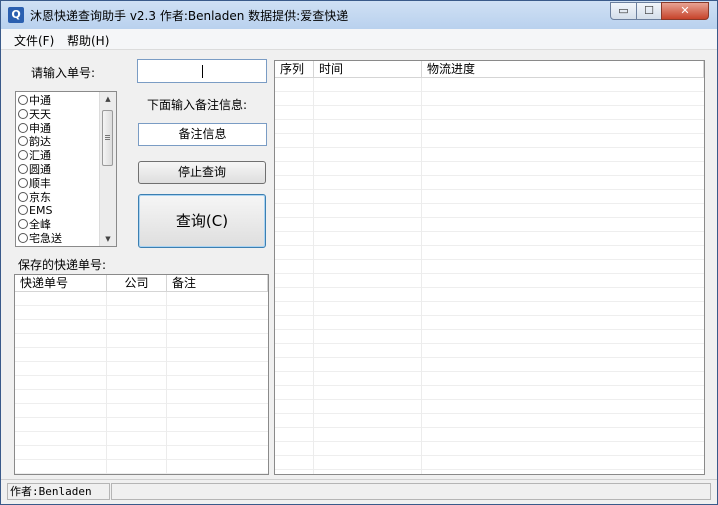 The width and height of the screenshot is (718, 505). Describe the element at coordinates (294, 69) in the screenshot. I see `column-sequence: 序列` at that location.